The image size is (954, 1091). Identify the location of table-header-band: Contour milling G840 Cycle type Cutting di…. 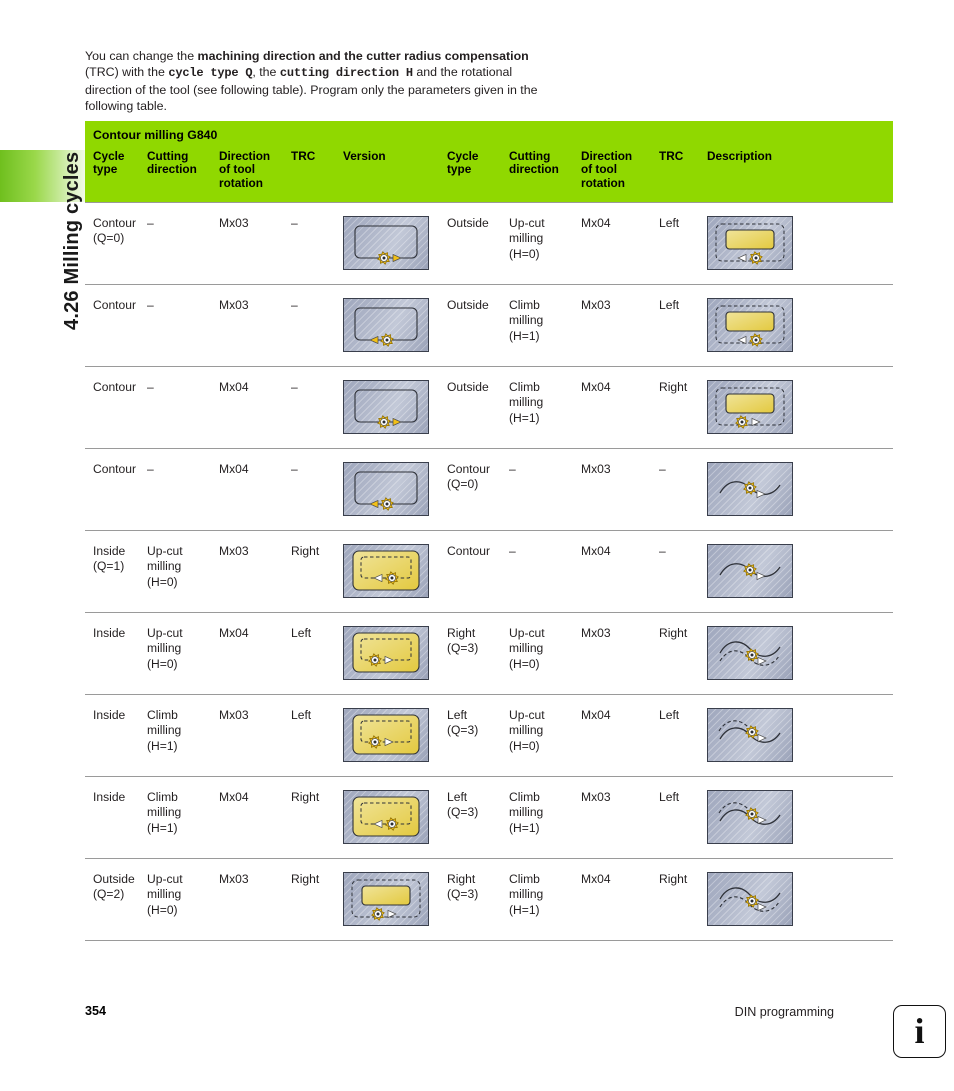
(489, 162).